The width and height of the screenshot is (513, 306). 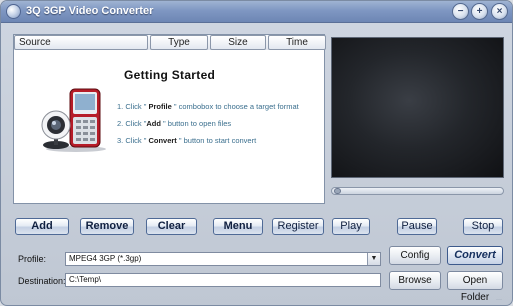 What do you see at coordinates (503, 300) in the screenshot?
I see `resize-grip: ···` at bounding box center [503, 300].